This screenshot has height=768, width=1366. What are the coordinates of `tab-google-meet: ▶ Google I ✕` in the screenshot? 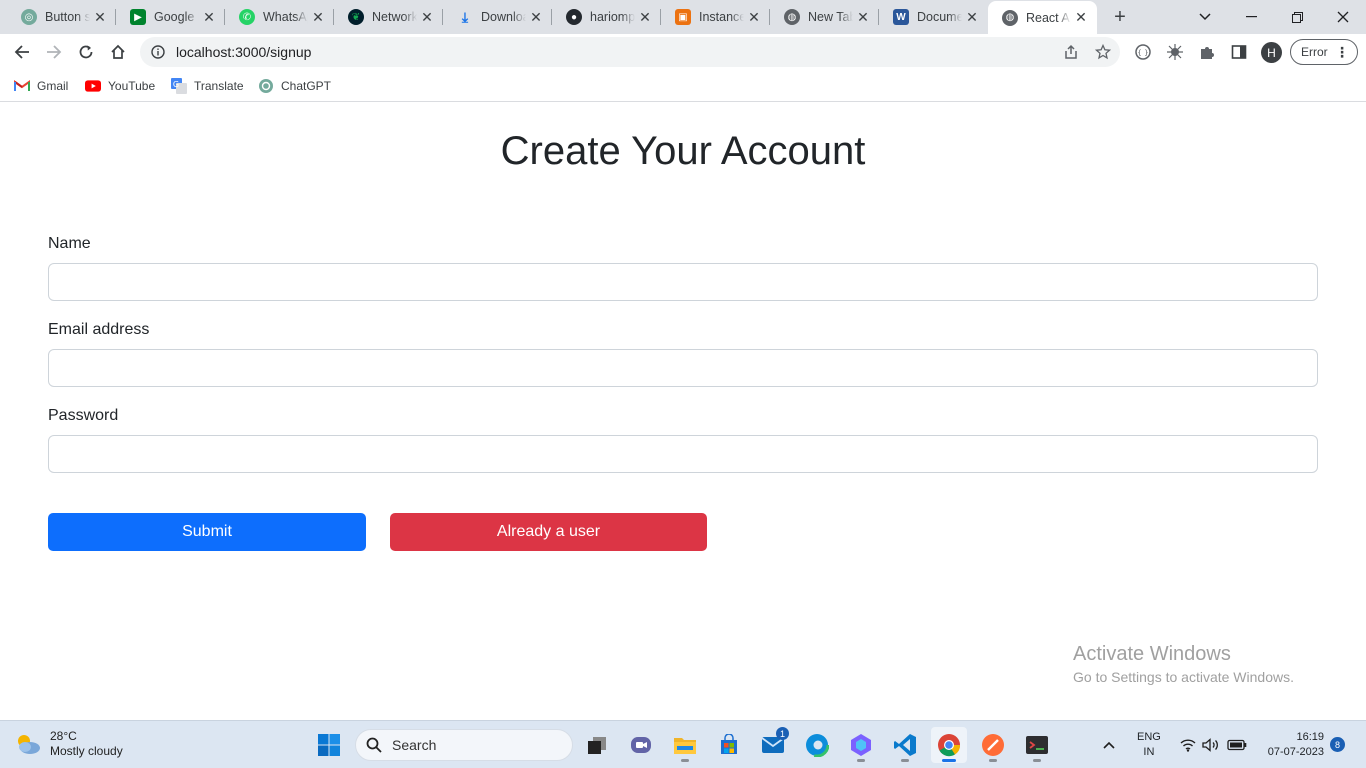 It's located at (170, 17).